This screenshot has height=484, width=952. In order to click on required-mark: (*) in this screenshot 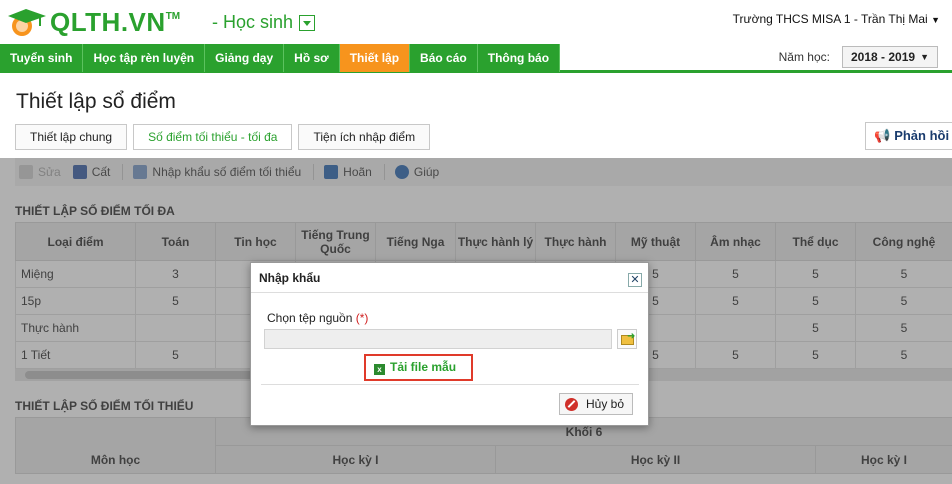, I will do `click(362, 318)`.